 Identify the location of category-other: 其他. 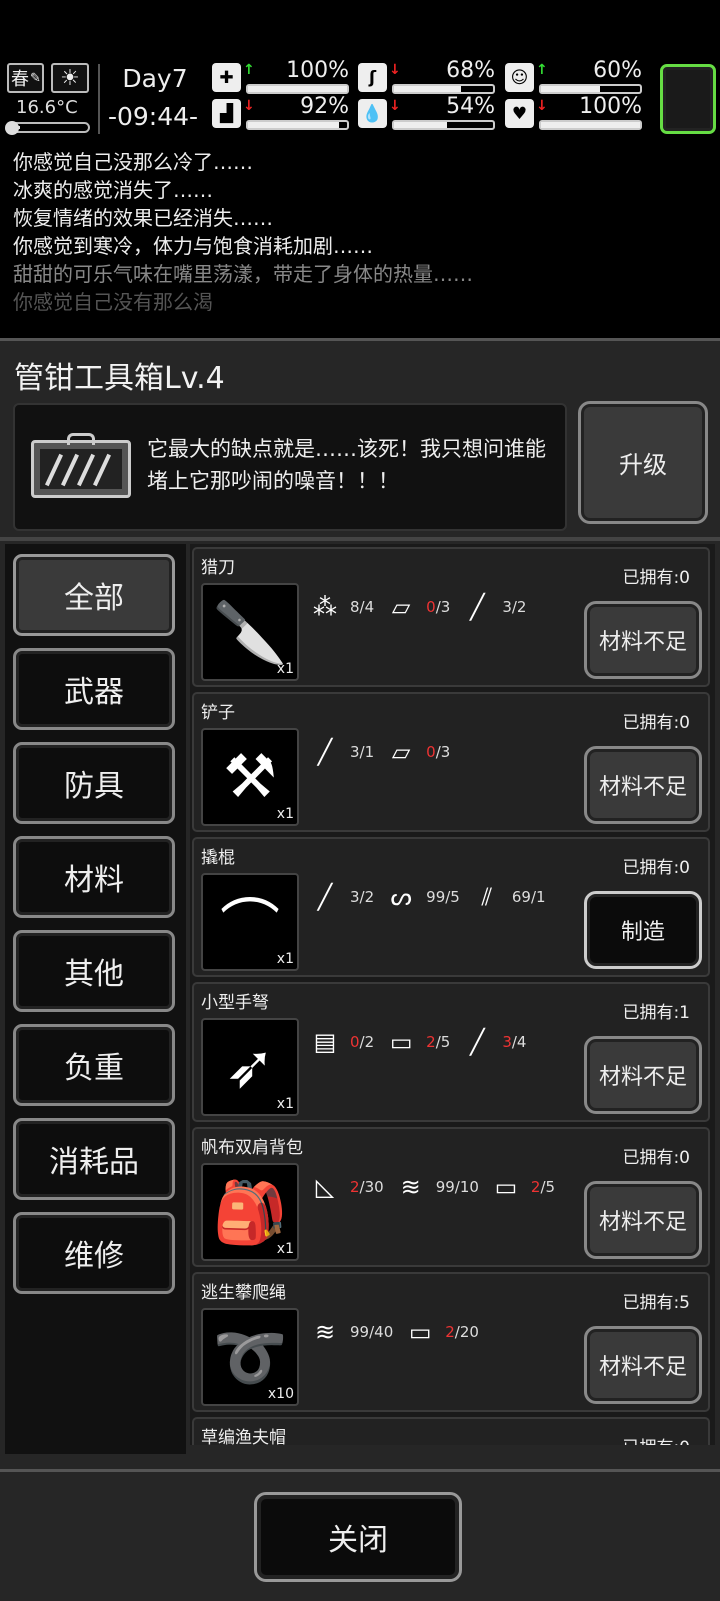
(94, 971).